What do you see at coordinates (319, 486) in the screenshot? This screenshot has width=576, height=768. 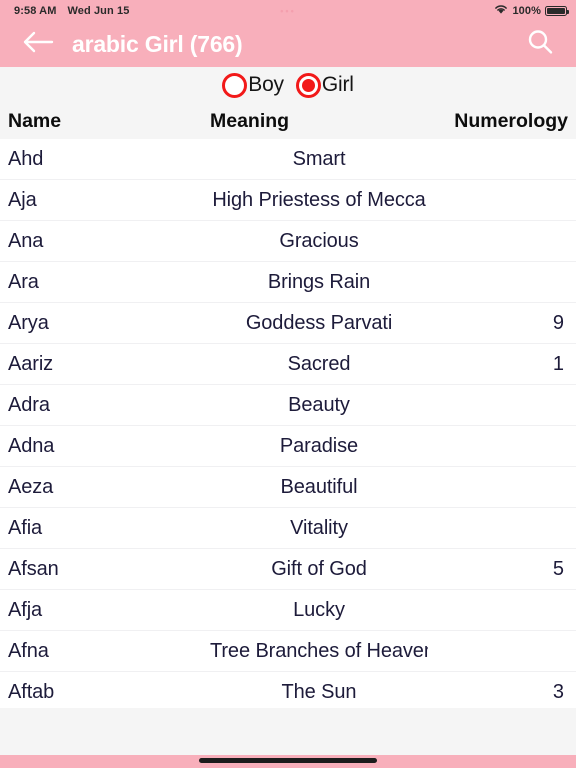 I see `cell-meaning: Beautiful` at bounding box center [319, 486].